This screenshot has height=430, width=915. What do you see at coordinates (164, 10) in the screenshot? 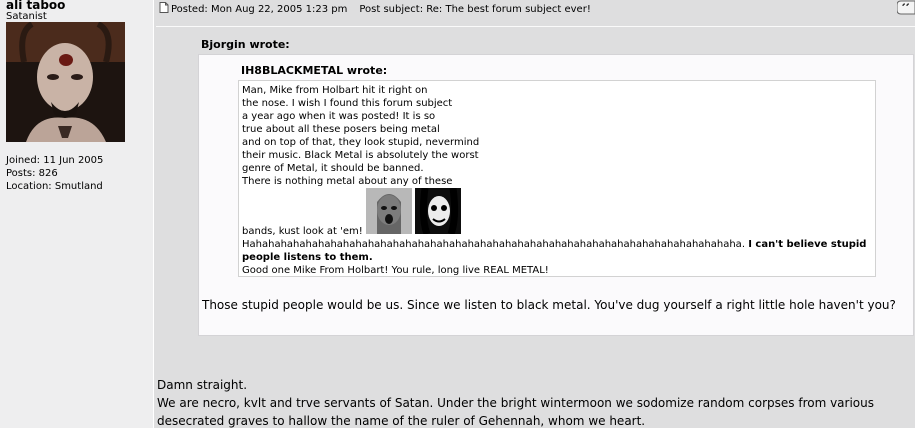
I see `post-doc-icon` at bounding box center [164, 10].